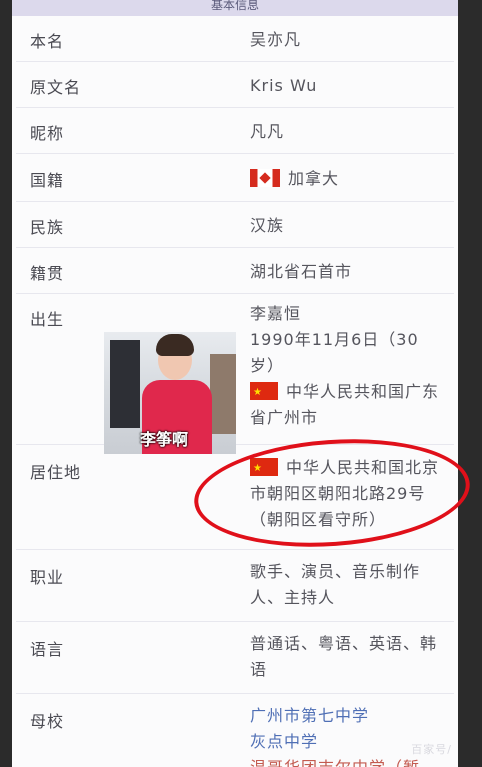 The width and height of the screenshot is (482, 767). What do you see at coordinates (344, 656) in the screenshot?
I see `value-language: 普通话、粤语、英语、韩语` at bounding box center [344, 656].